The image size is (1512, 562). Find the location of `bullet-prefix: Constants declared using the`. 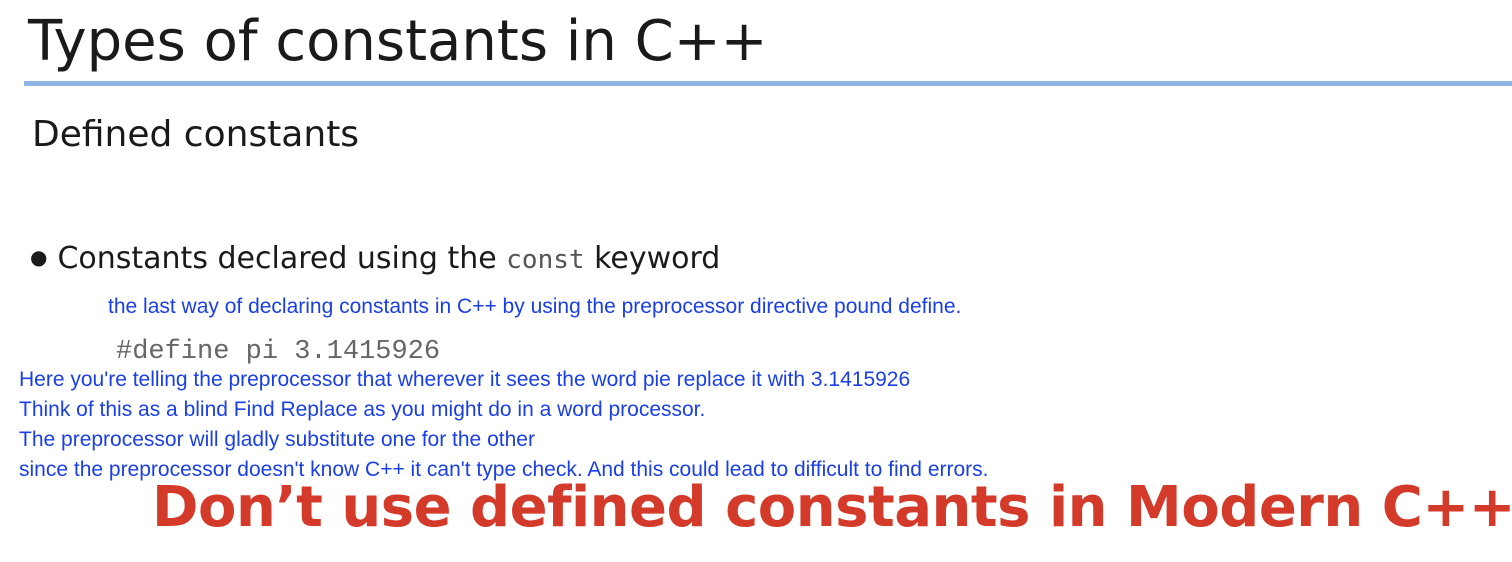

bullet-prefix: Constants declared using the is located at coordinates (277, 258).